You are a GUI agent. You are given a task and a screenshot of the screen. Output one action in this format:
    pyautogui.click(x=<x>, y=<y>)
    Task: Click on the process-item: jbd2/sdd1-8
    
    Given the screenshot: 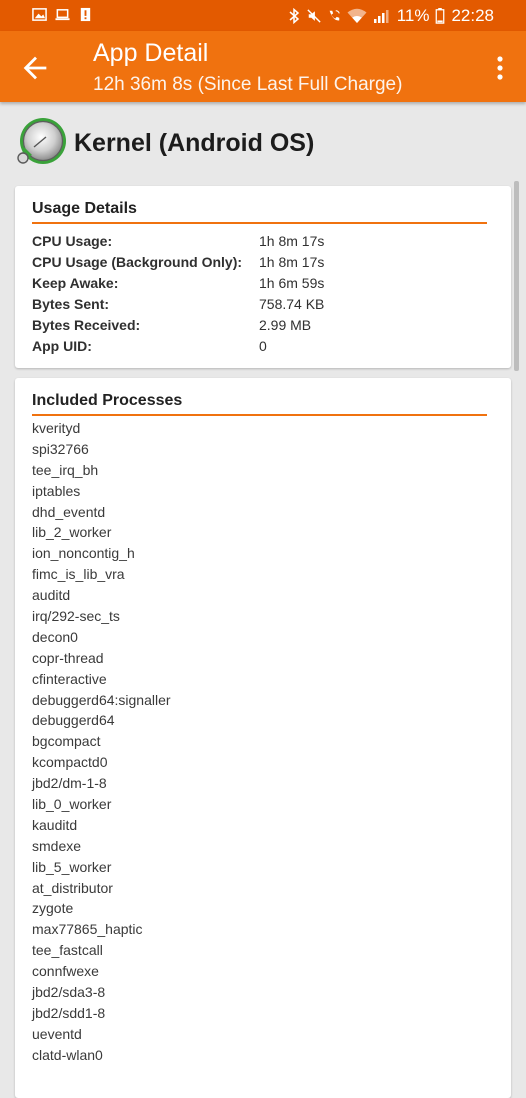 What is the action you would take?
    pyautogui.click(x=69, y=1012)
    